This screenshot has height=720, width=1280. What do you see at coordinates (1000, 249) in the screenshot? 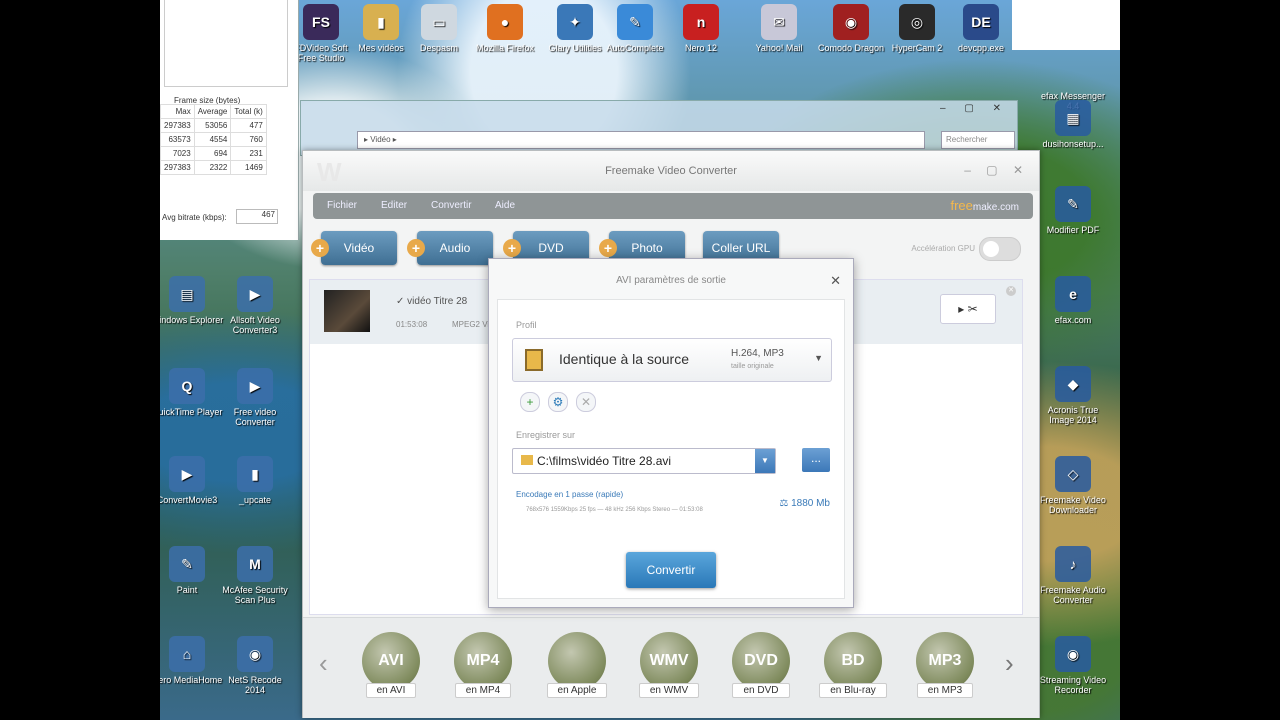
I see `gpu-toggle` at bounding box center [1000, 249].